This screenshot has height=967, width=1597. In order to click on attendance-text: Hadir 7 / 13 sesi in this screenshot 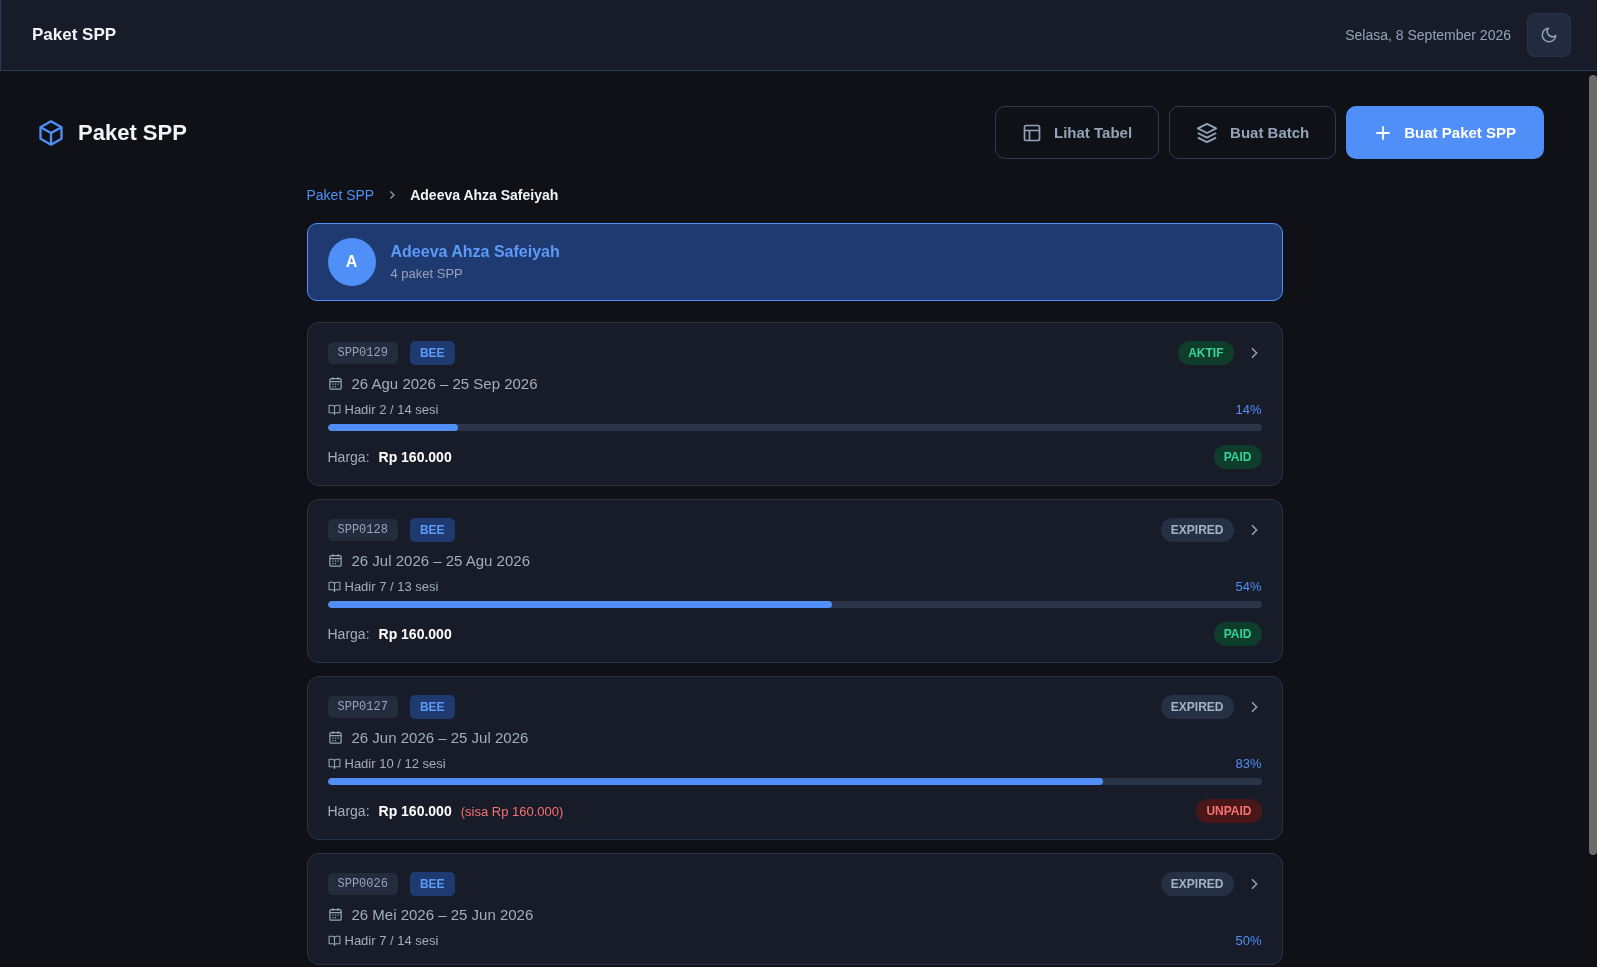, I will do `click(391, 586)`.